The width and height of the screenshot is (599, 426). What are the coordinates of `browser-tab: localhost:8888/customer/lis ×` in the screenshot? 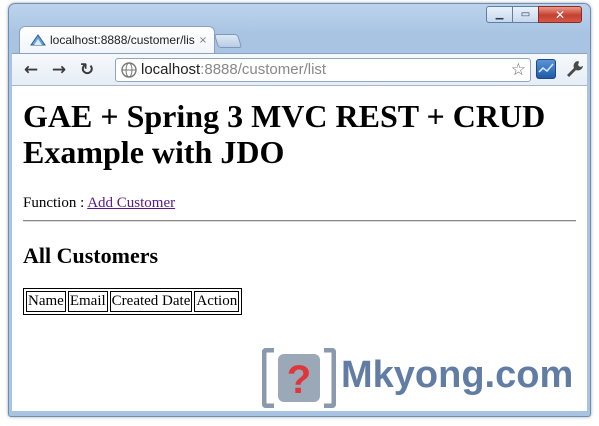 It's located at (117, 39).